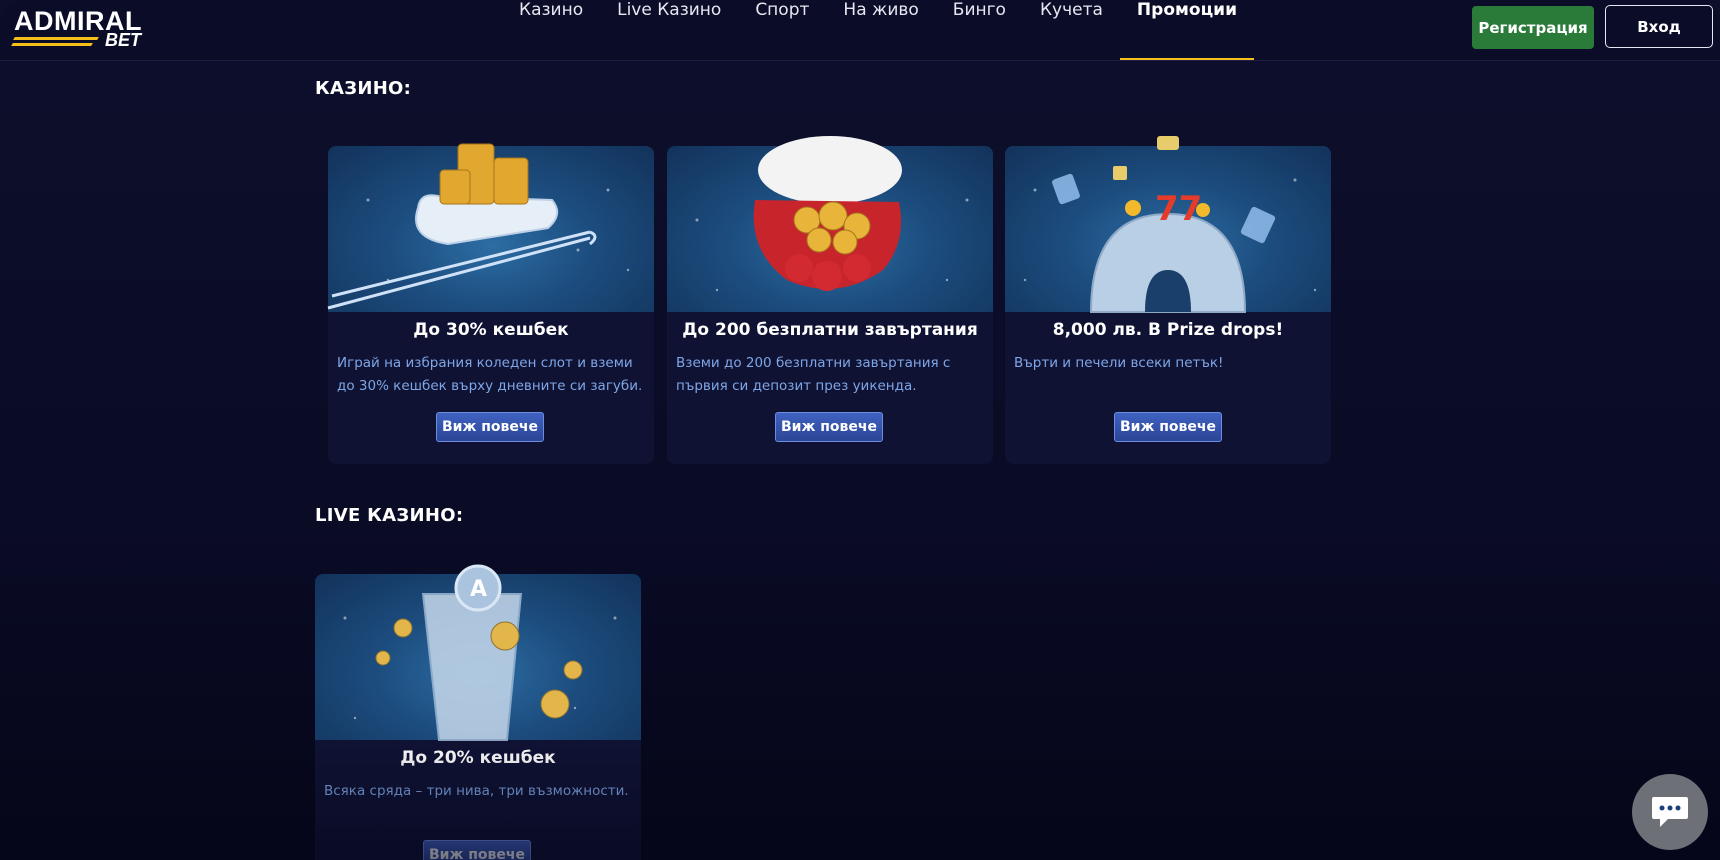  Describe the element at coordinates (478, 589) in the screenshot. I see `svg-text: A` at that location.